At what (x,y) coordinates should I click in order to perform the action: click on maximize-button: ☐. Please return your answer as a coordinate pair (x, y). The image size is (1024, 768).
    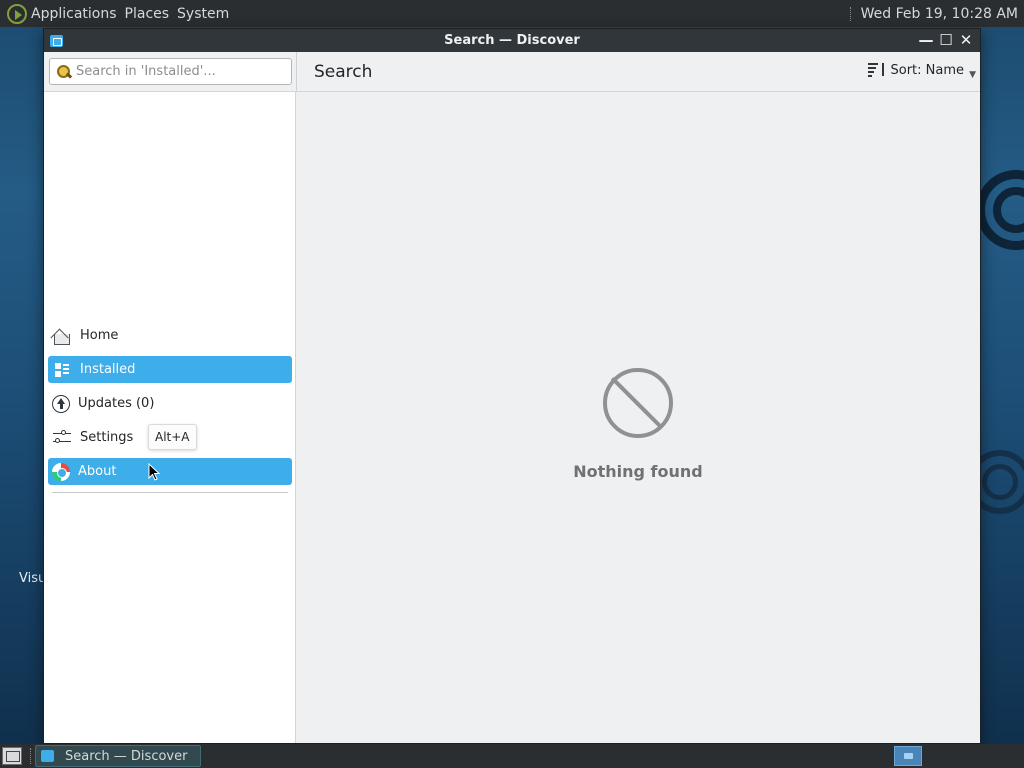
    Looking at the image, I should click on (946, 40).